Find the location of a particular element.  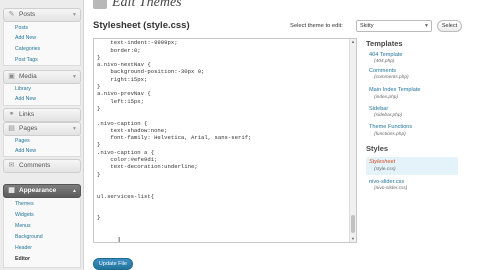

theme-select: Skitty ▼ is located at coordinates (394, 26).